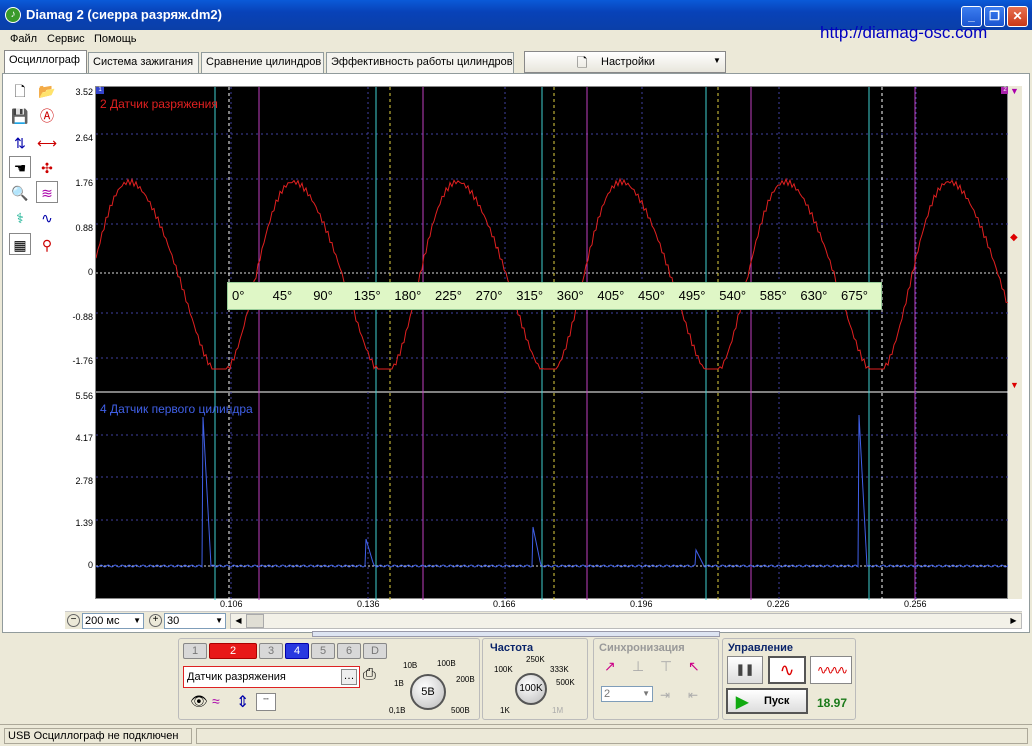 This screenshot has width=1032, height=746. I want to click on y-tick-top: 0, so click(90, 272).